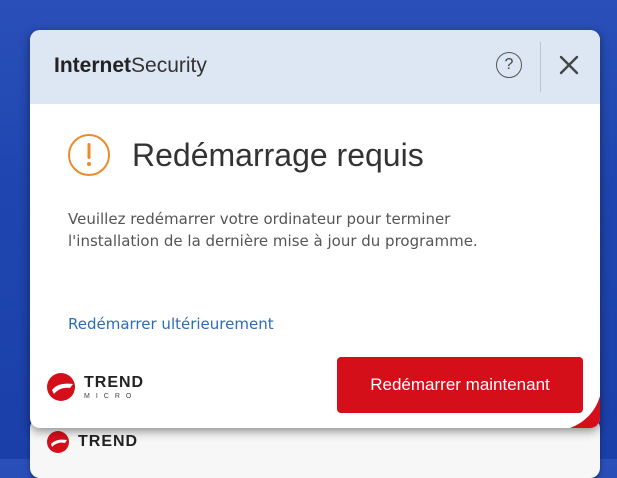 The image size is (617, 478). I want to click on titlebar: InternetSecurity ?, so click(315, 67).